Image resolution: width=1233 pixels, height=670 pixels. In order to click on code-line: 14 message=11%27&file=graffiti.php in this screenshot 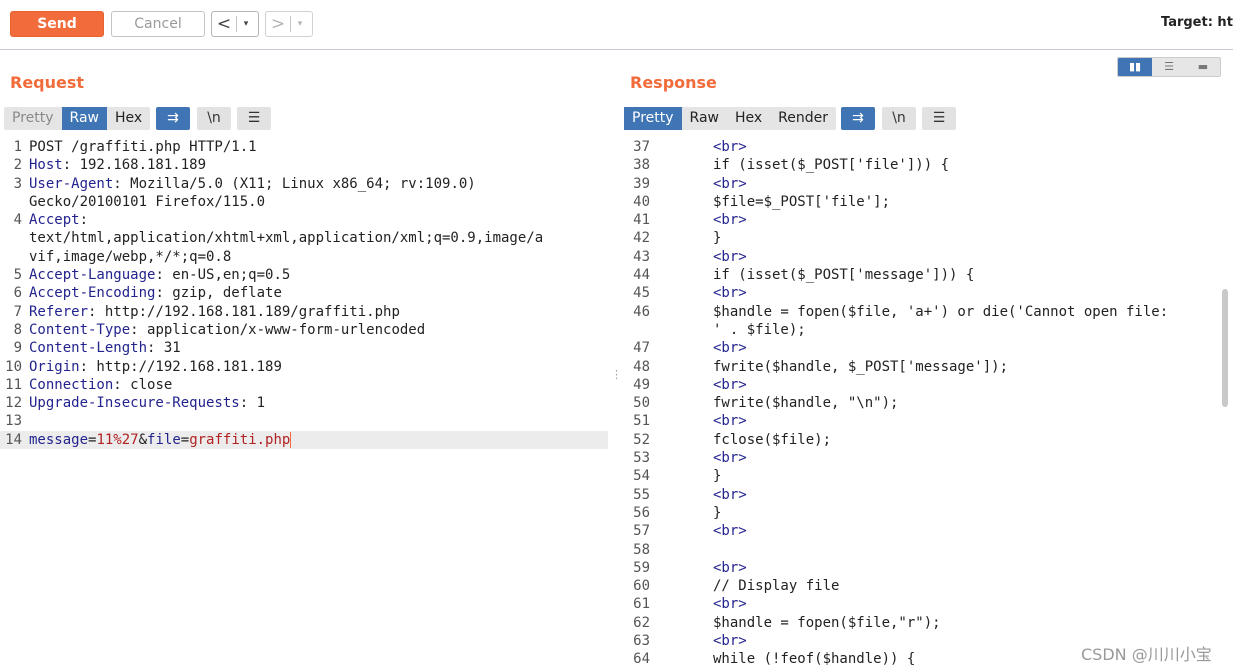, I will do `click(304, 440)`.